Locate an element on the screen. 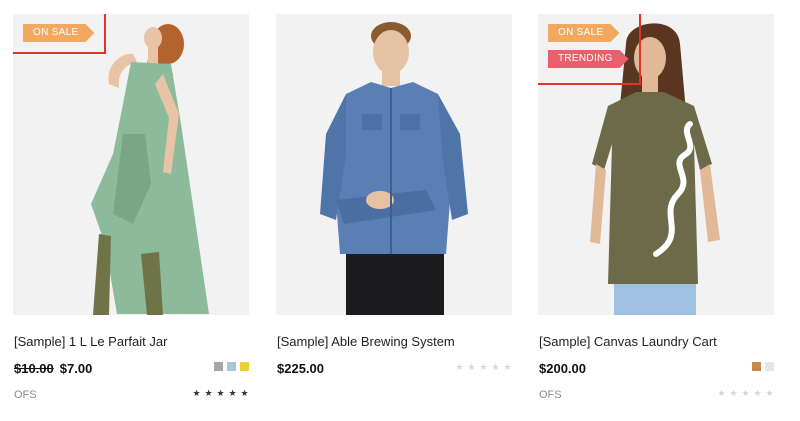  trending-badge: TRENDING is located at coordinates (588, 59).